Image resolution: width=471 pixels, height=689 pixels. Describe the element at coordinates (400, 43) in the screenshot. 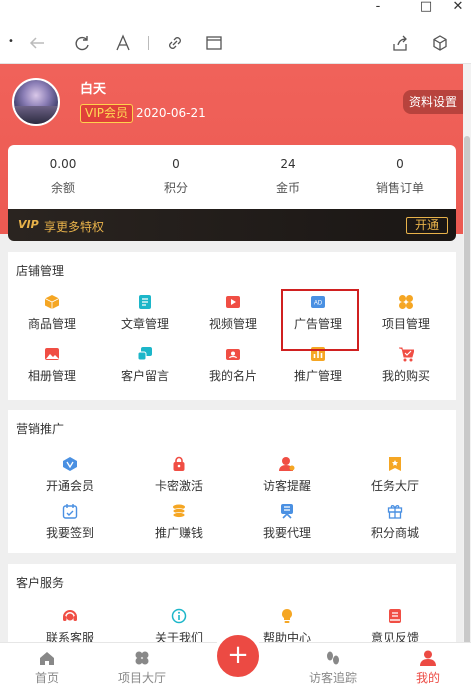

I see `share-icon` at that location.